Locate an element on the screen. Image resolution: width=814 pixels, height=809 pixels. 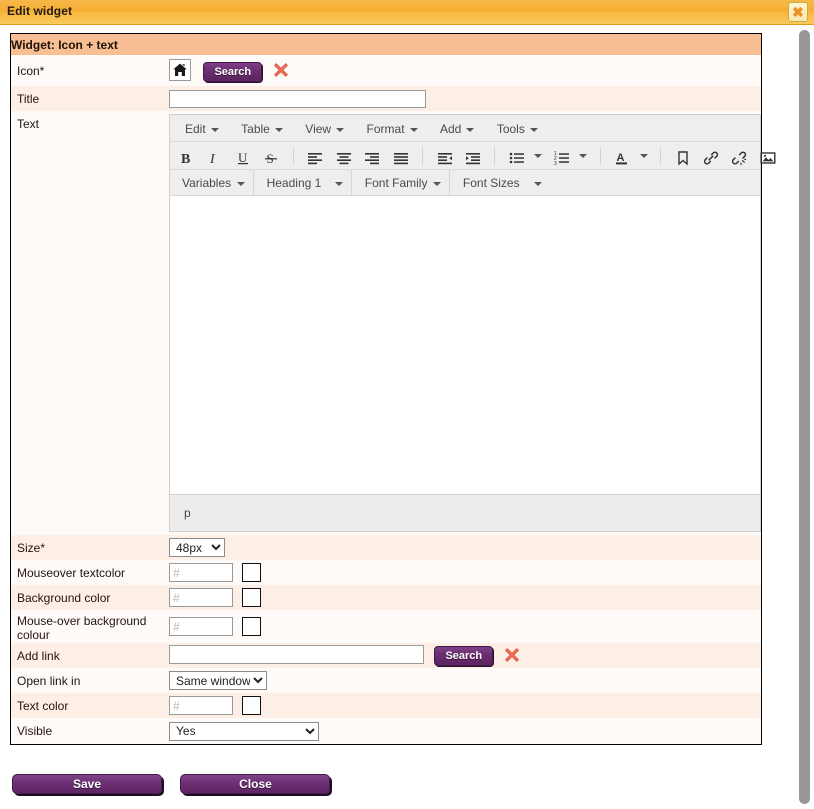
row-title: Title is located at coordinates (386, 98).